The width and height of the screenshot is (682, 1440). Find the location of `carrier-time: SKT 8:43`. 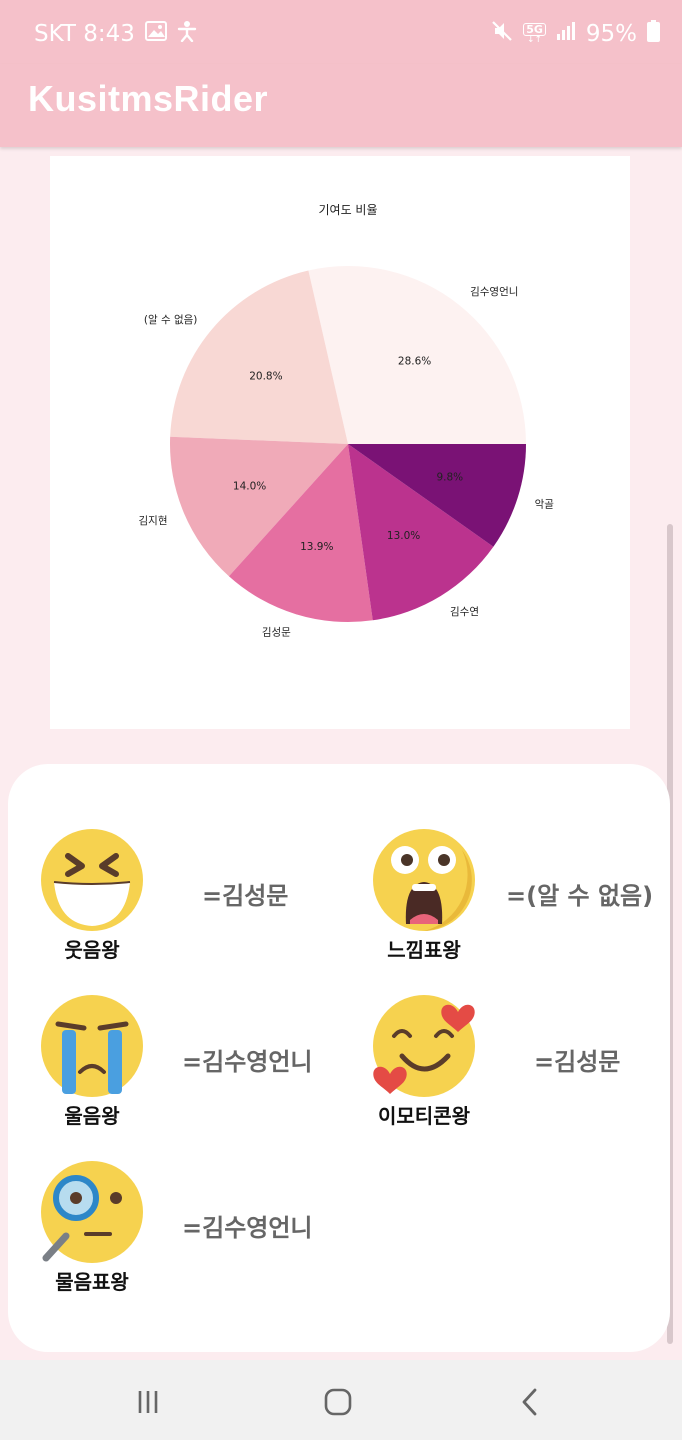

carrier-time: SKT 8:43 is located at coordinates (84, 34).